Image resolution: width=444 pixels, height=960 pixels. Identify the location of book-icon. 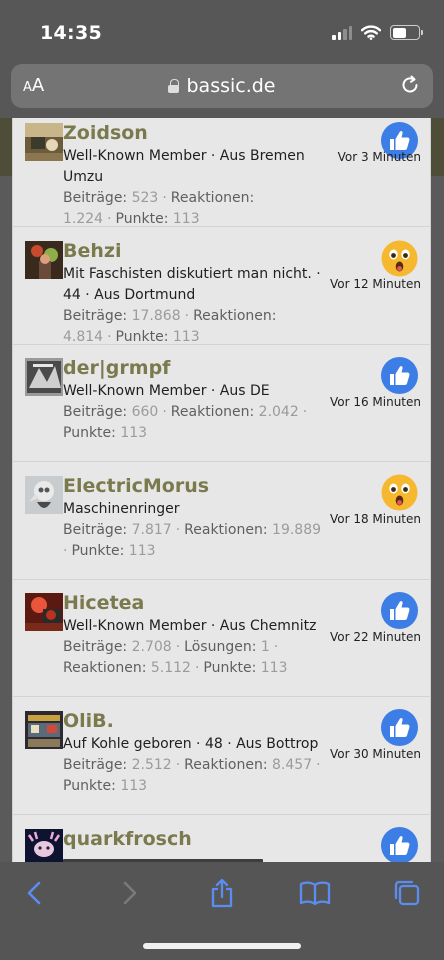
(315, 893).